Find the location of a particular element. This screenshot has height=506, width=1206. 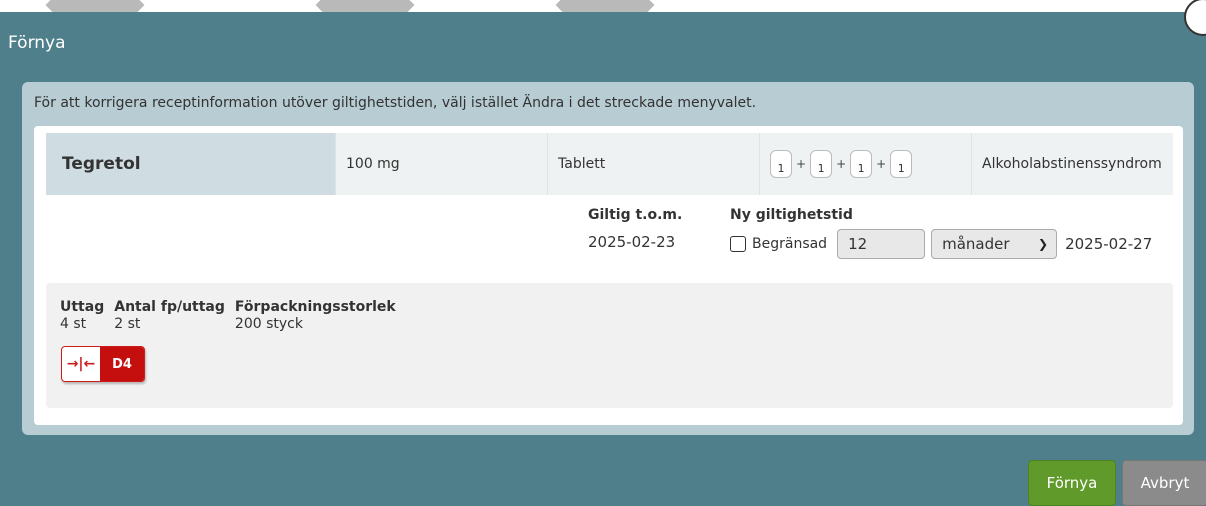

current-validity: Giltig t.o.m. 2025-02-23 is located at coordinates (635, 229).